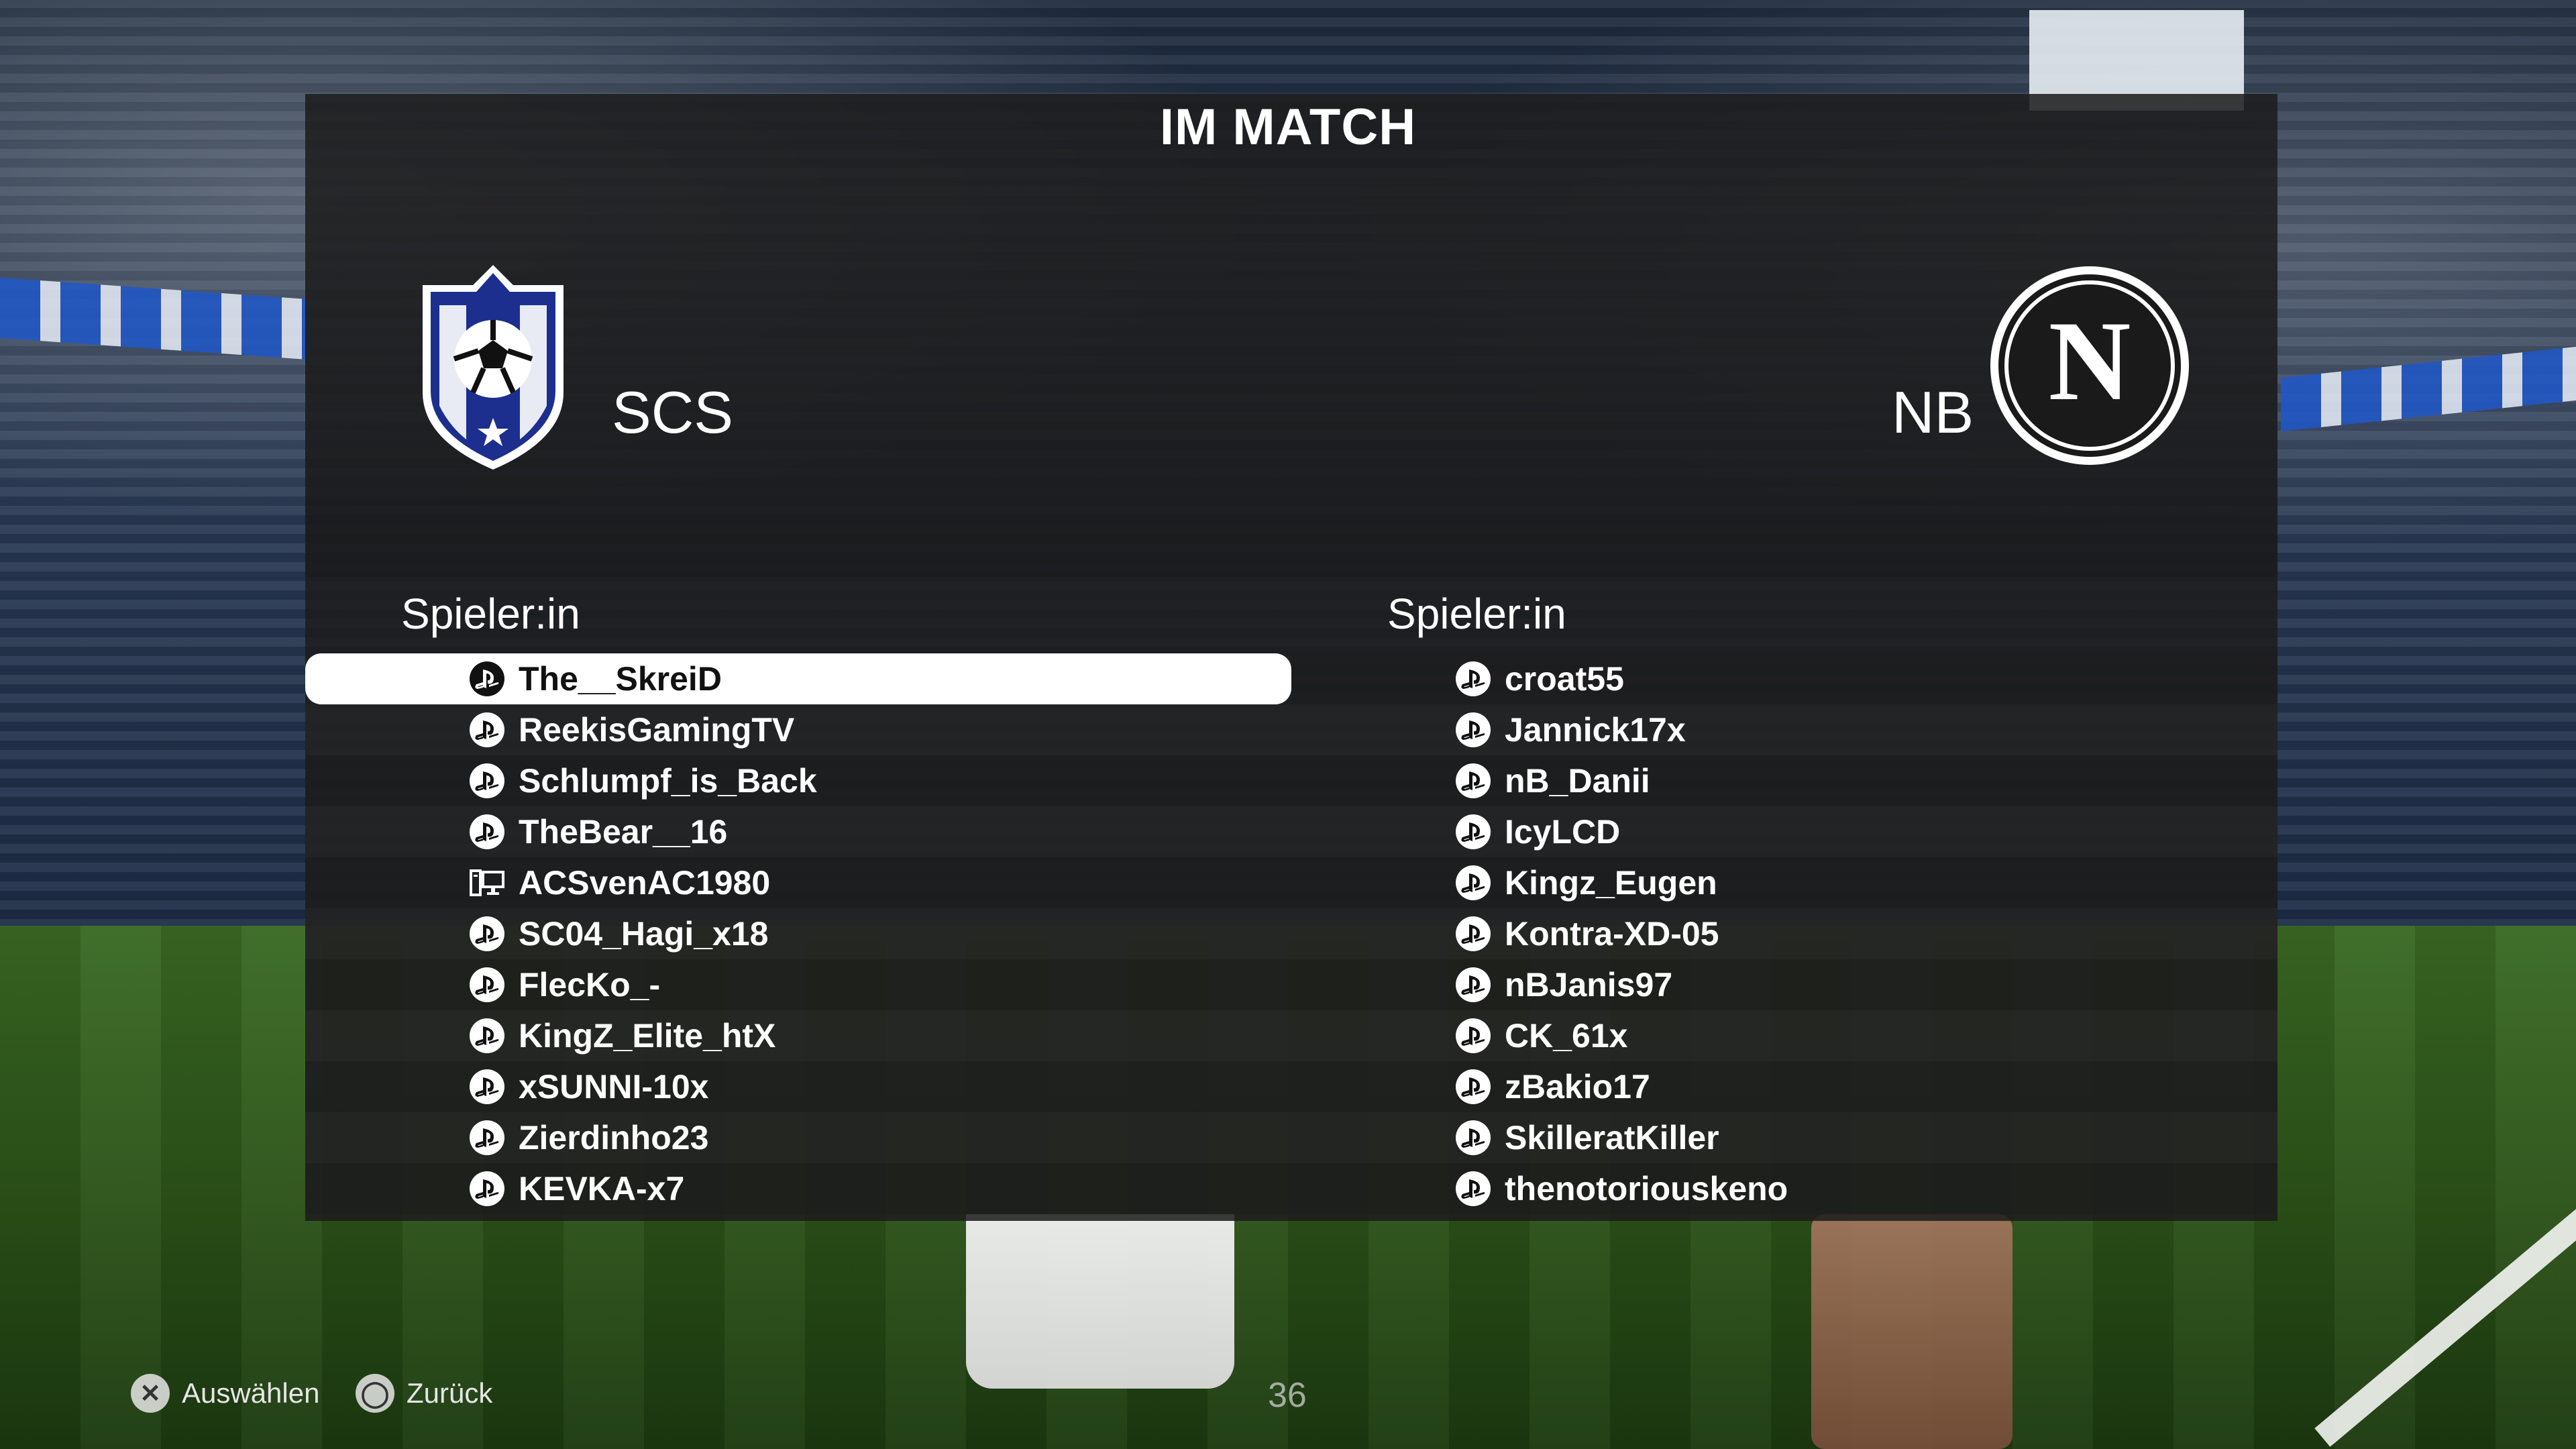 This screenshot has height=1449, width=2576. What do you see at coordinates (798, 678) in the screenshot?
I see `player-row: The__SkreiD` at bounding box center [798, 678].